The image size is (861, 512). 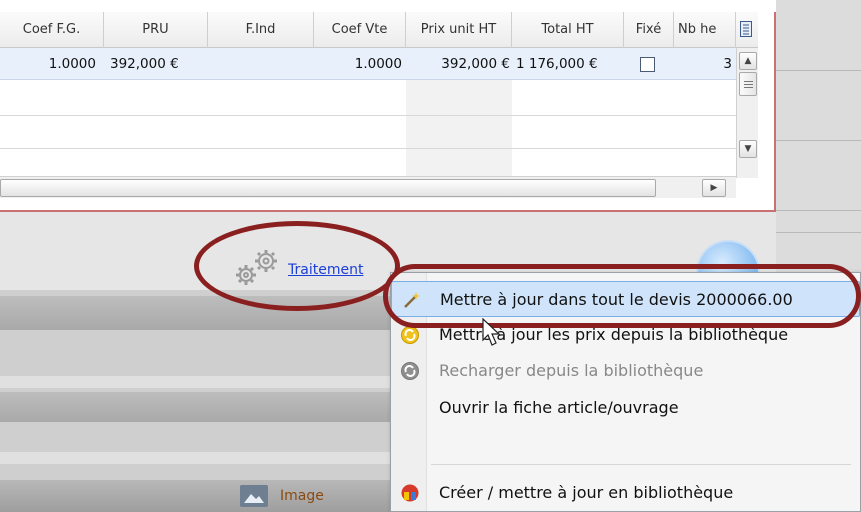 What do you see at coordinates (156, 30) in the screenshot?
I see `column-header-pru: PRU` at bounding box center [156, 30].